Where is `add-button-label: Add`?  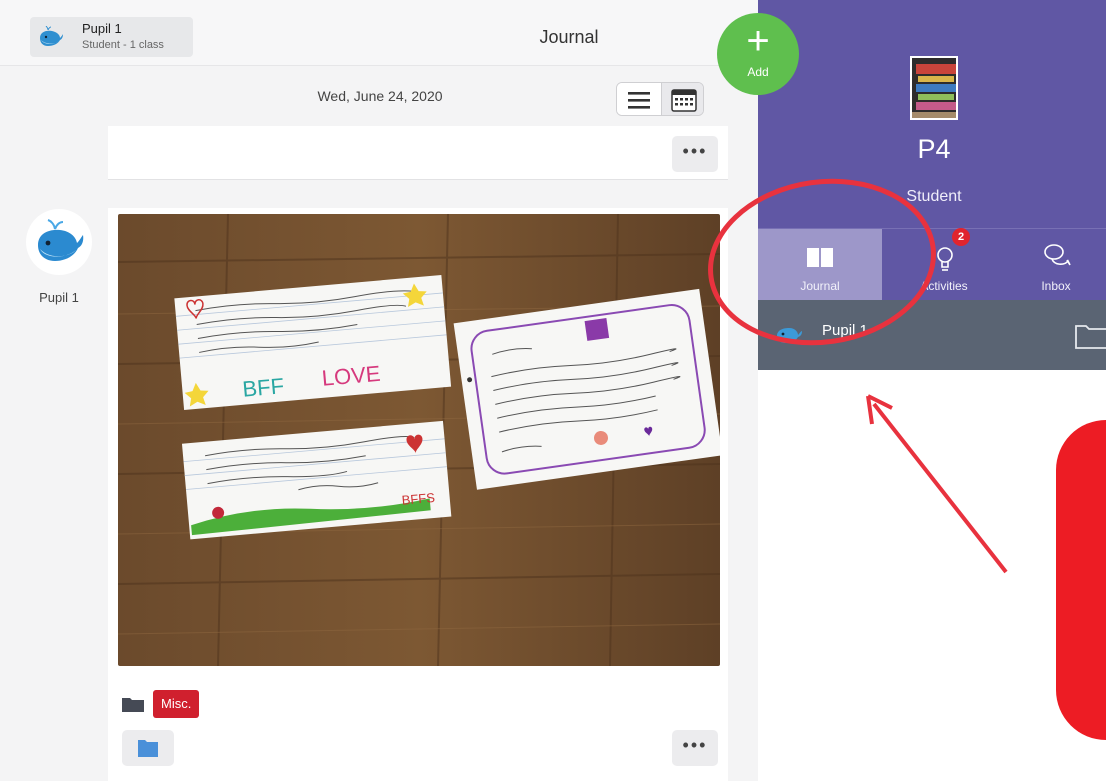 add-button-label: Add is located at coordinates (758, 72).